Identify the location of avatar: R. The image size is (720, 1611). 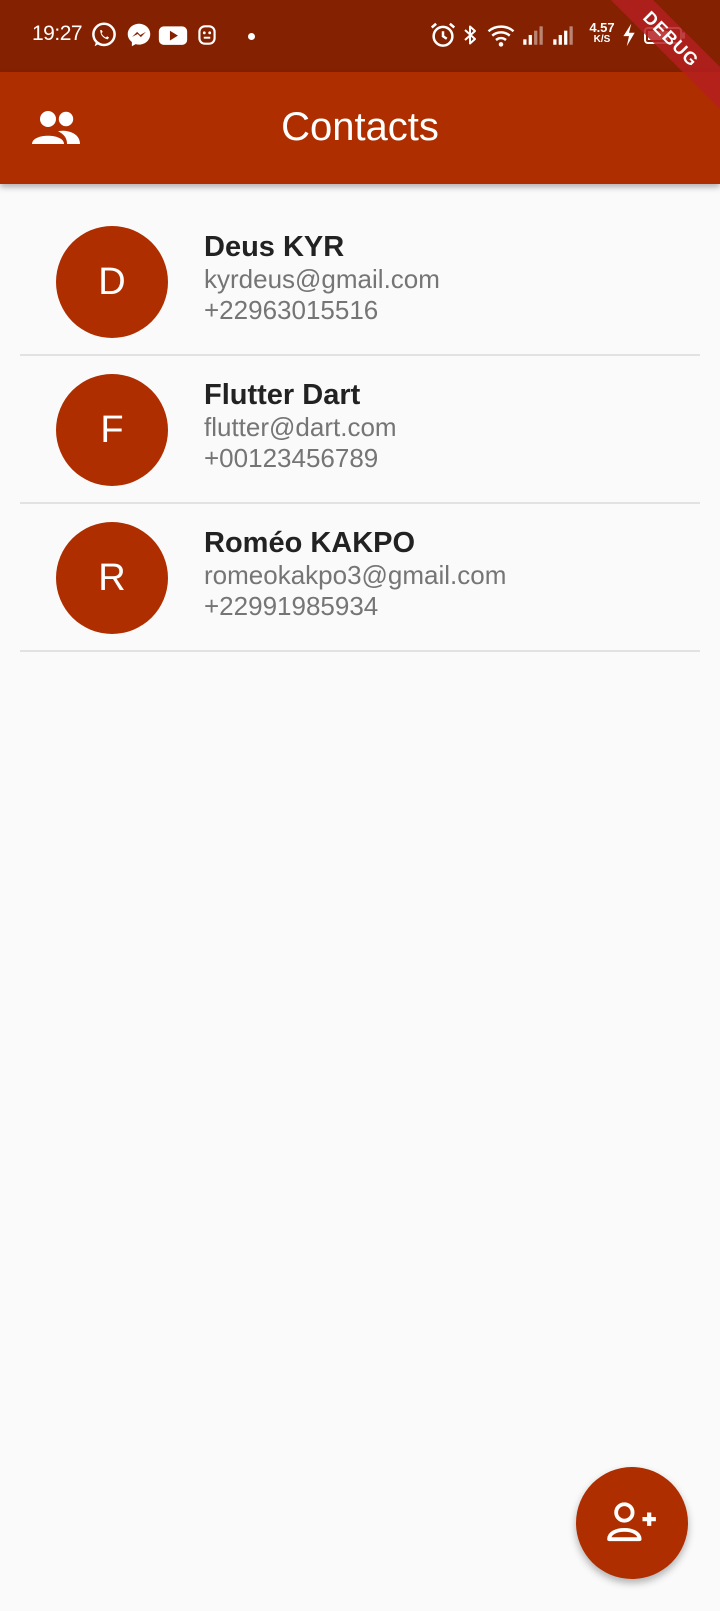
(112, 578).